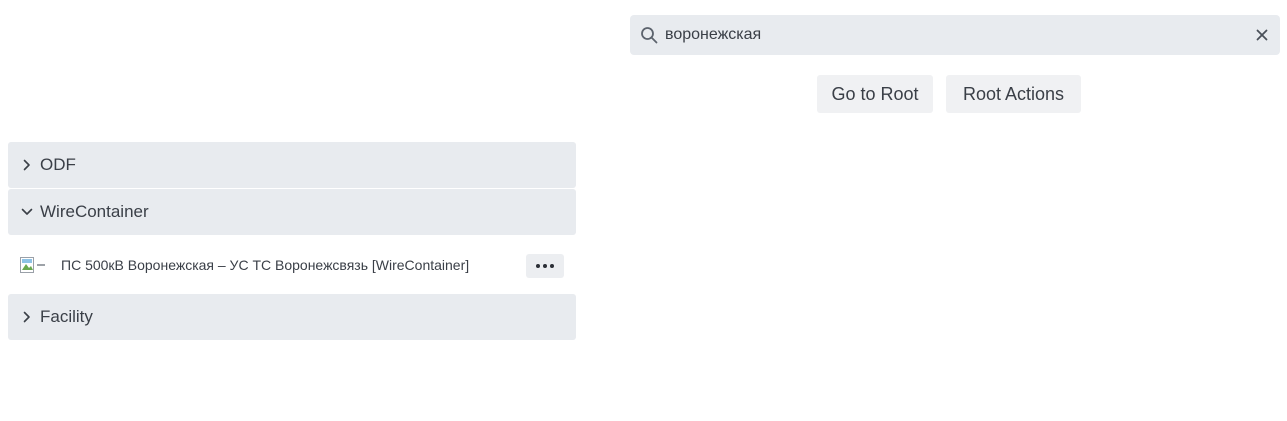 Image resolution: width=1287 pixels, height=421 pixels. What do you see at coordinates (66, 316) in the screenshot?
I see `section-label: Facility` at bounding box center [66, 316].